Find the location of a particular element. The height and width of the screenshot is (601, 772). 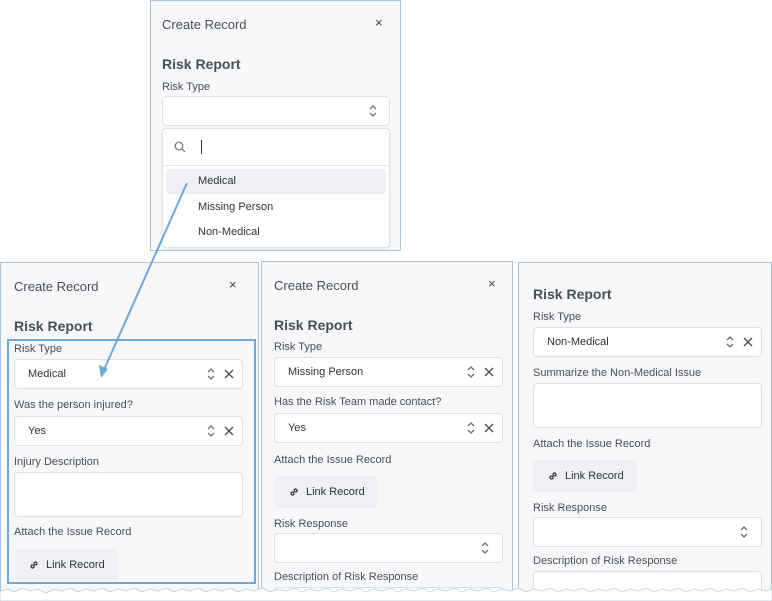

flow-arrow is located at coordinates (143, 280).